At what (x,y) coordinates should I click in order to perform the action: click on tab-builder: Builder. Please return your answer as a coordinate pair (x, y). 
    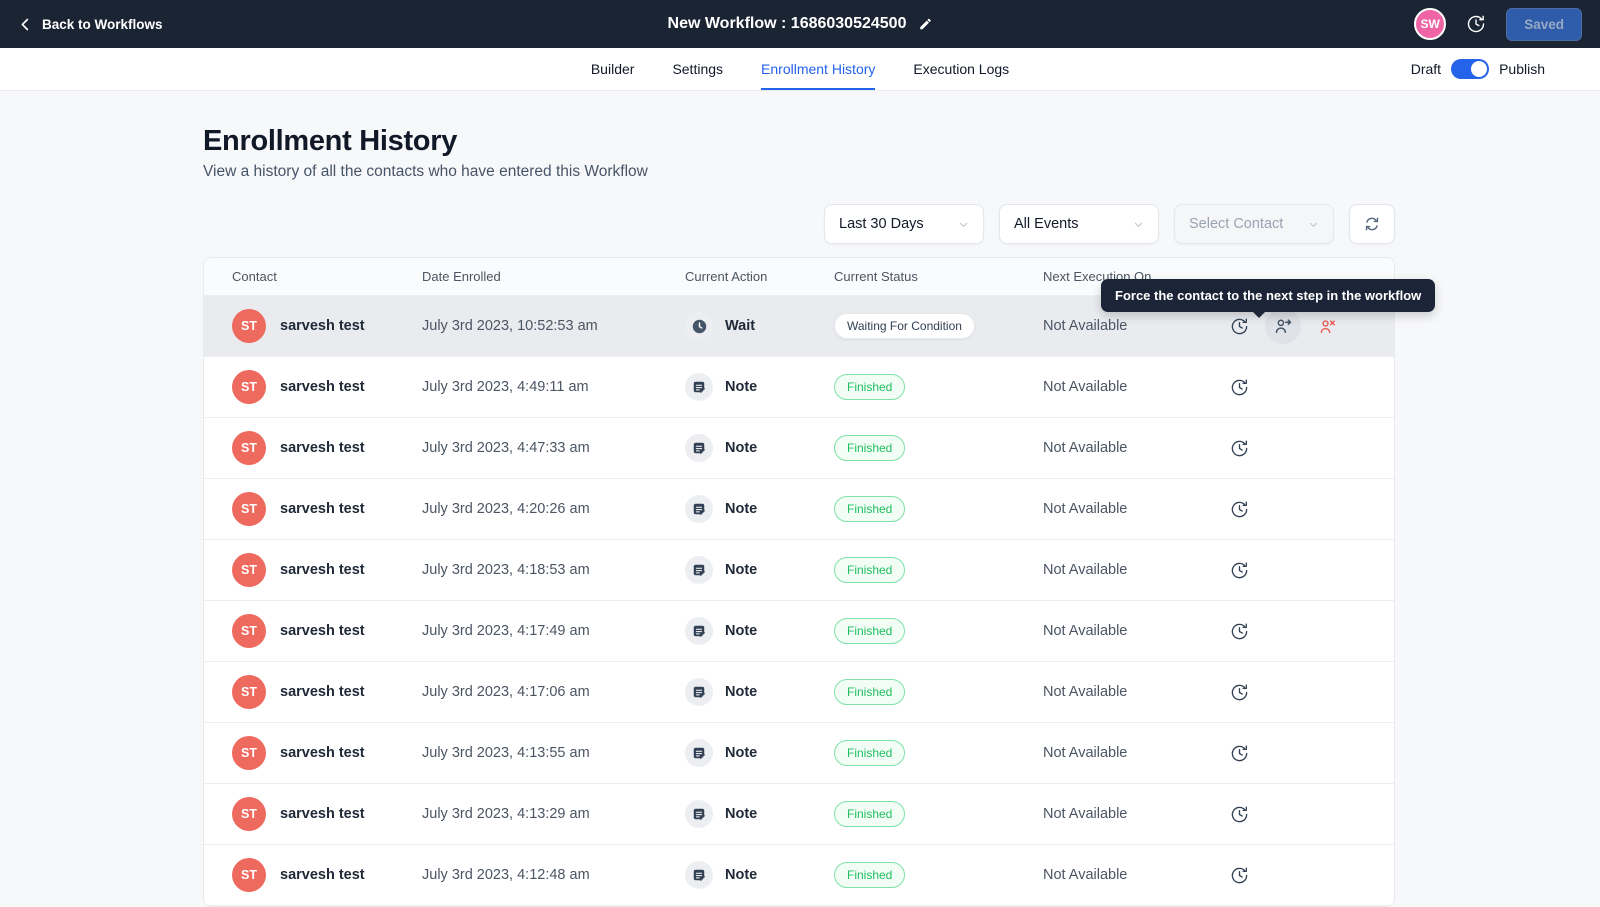
    Looking at the image, I should click on (613, 69).